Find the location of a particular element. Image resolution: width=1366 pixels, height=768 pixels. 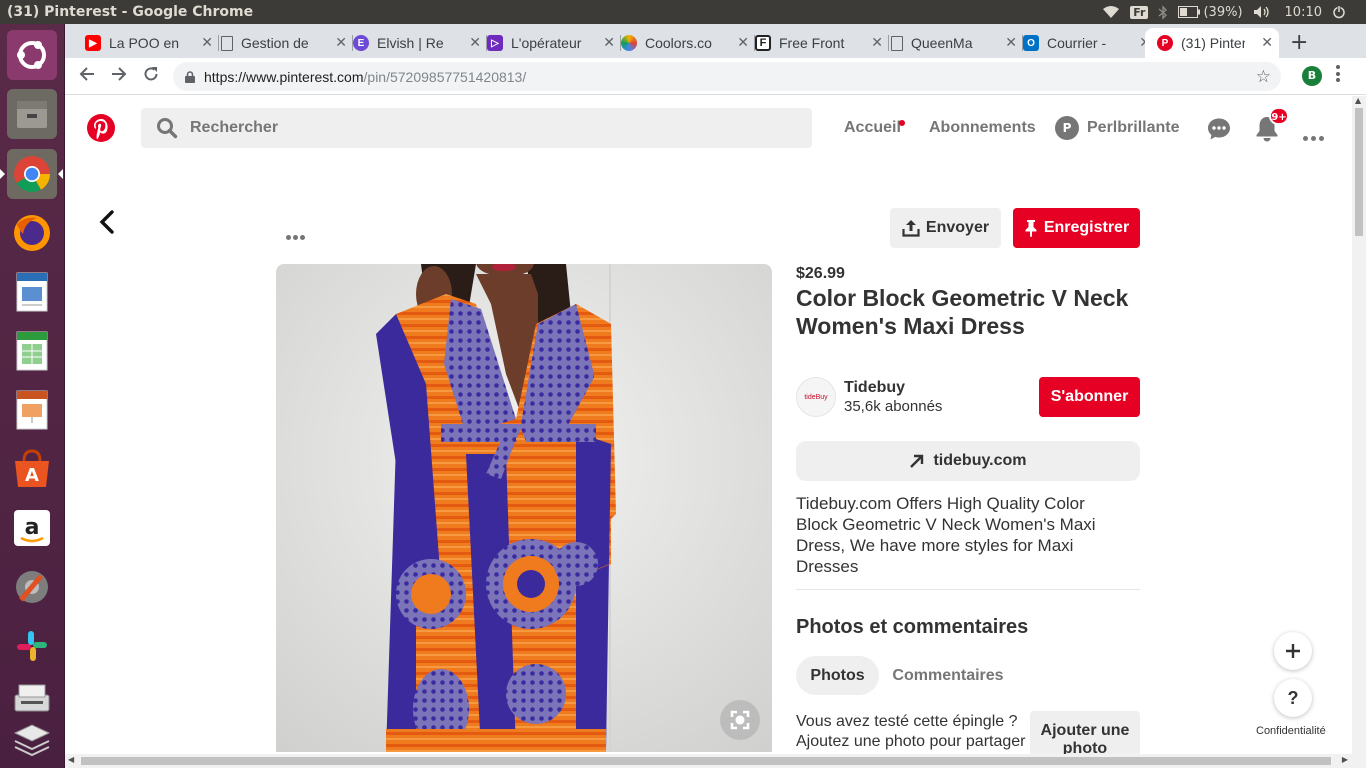

store-name: Tidebuy is located at coordinates (874, 388).